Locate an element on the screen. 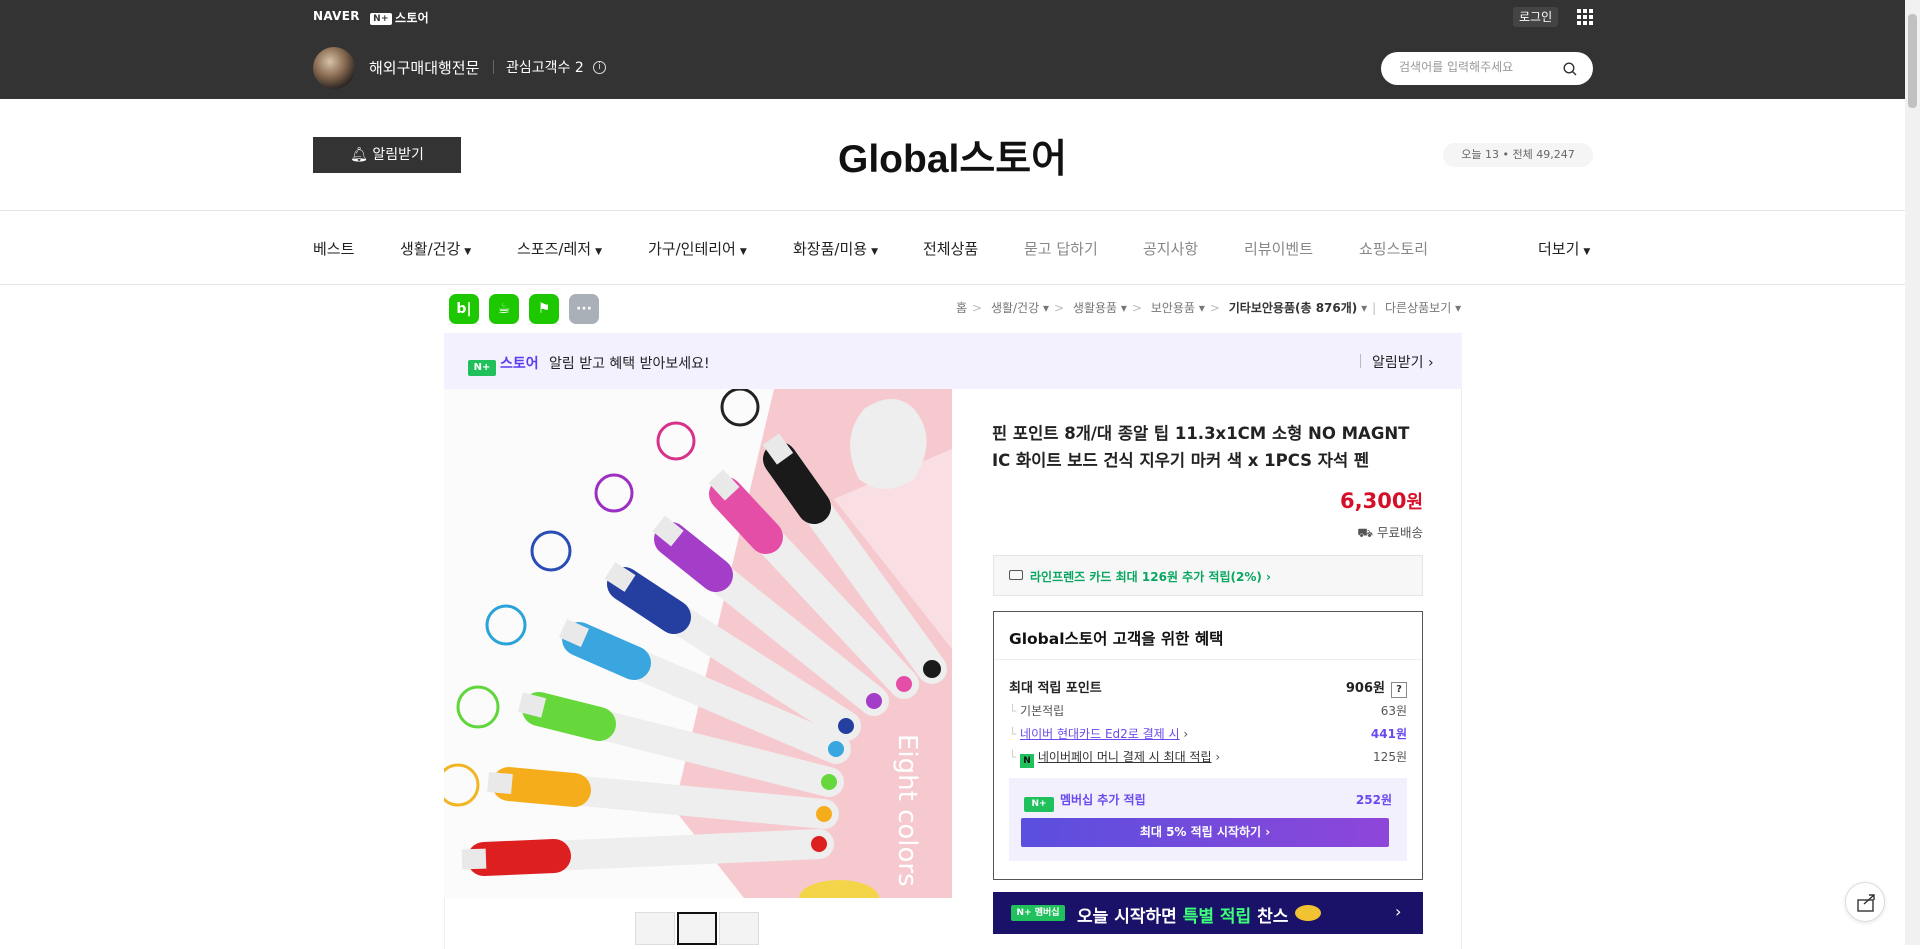 This screenshot has height=949, width=1920. nplus-notify-button: 알림받기 › is located at coordinates (1403, 362).